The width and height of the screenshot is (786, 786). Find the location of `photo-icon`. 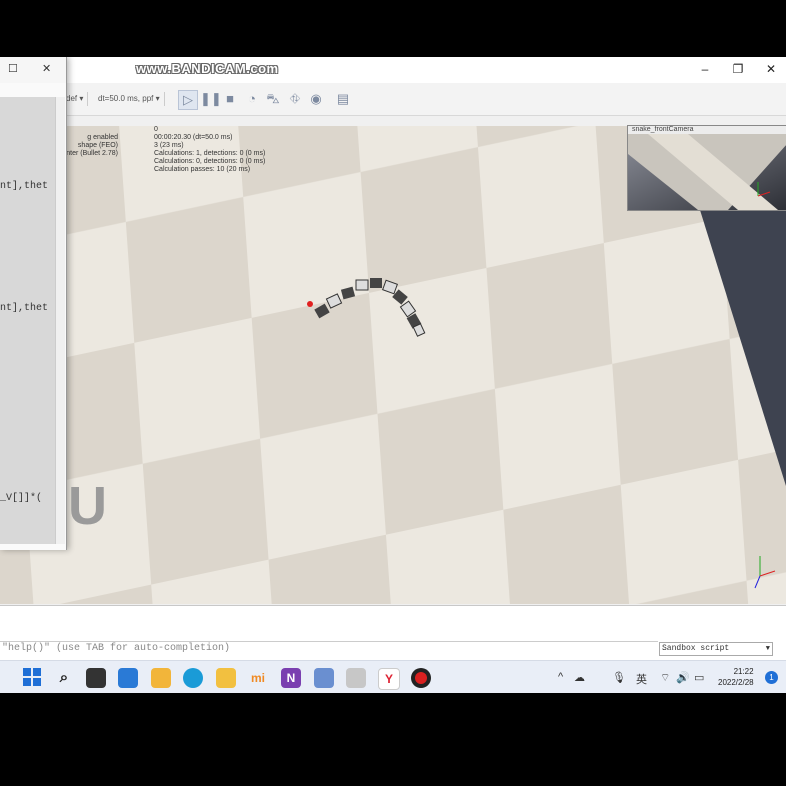

photo-icon is located at coordinates (324, 678).